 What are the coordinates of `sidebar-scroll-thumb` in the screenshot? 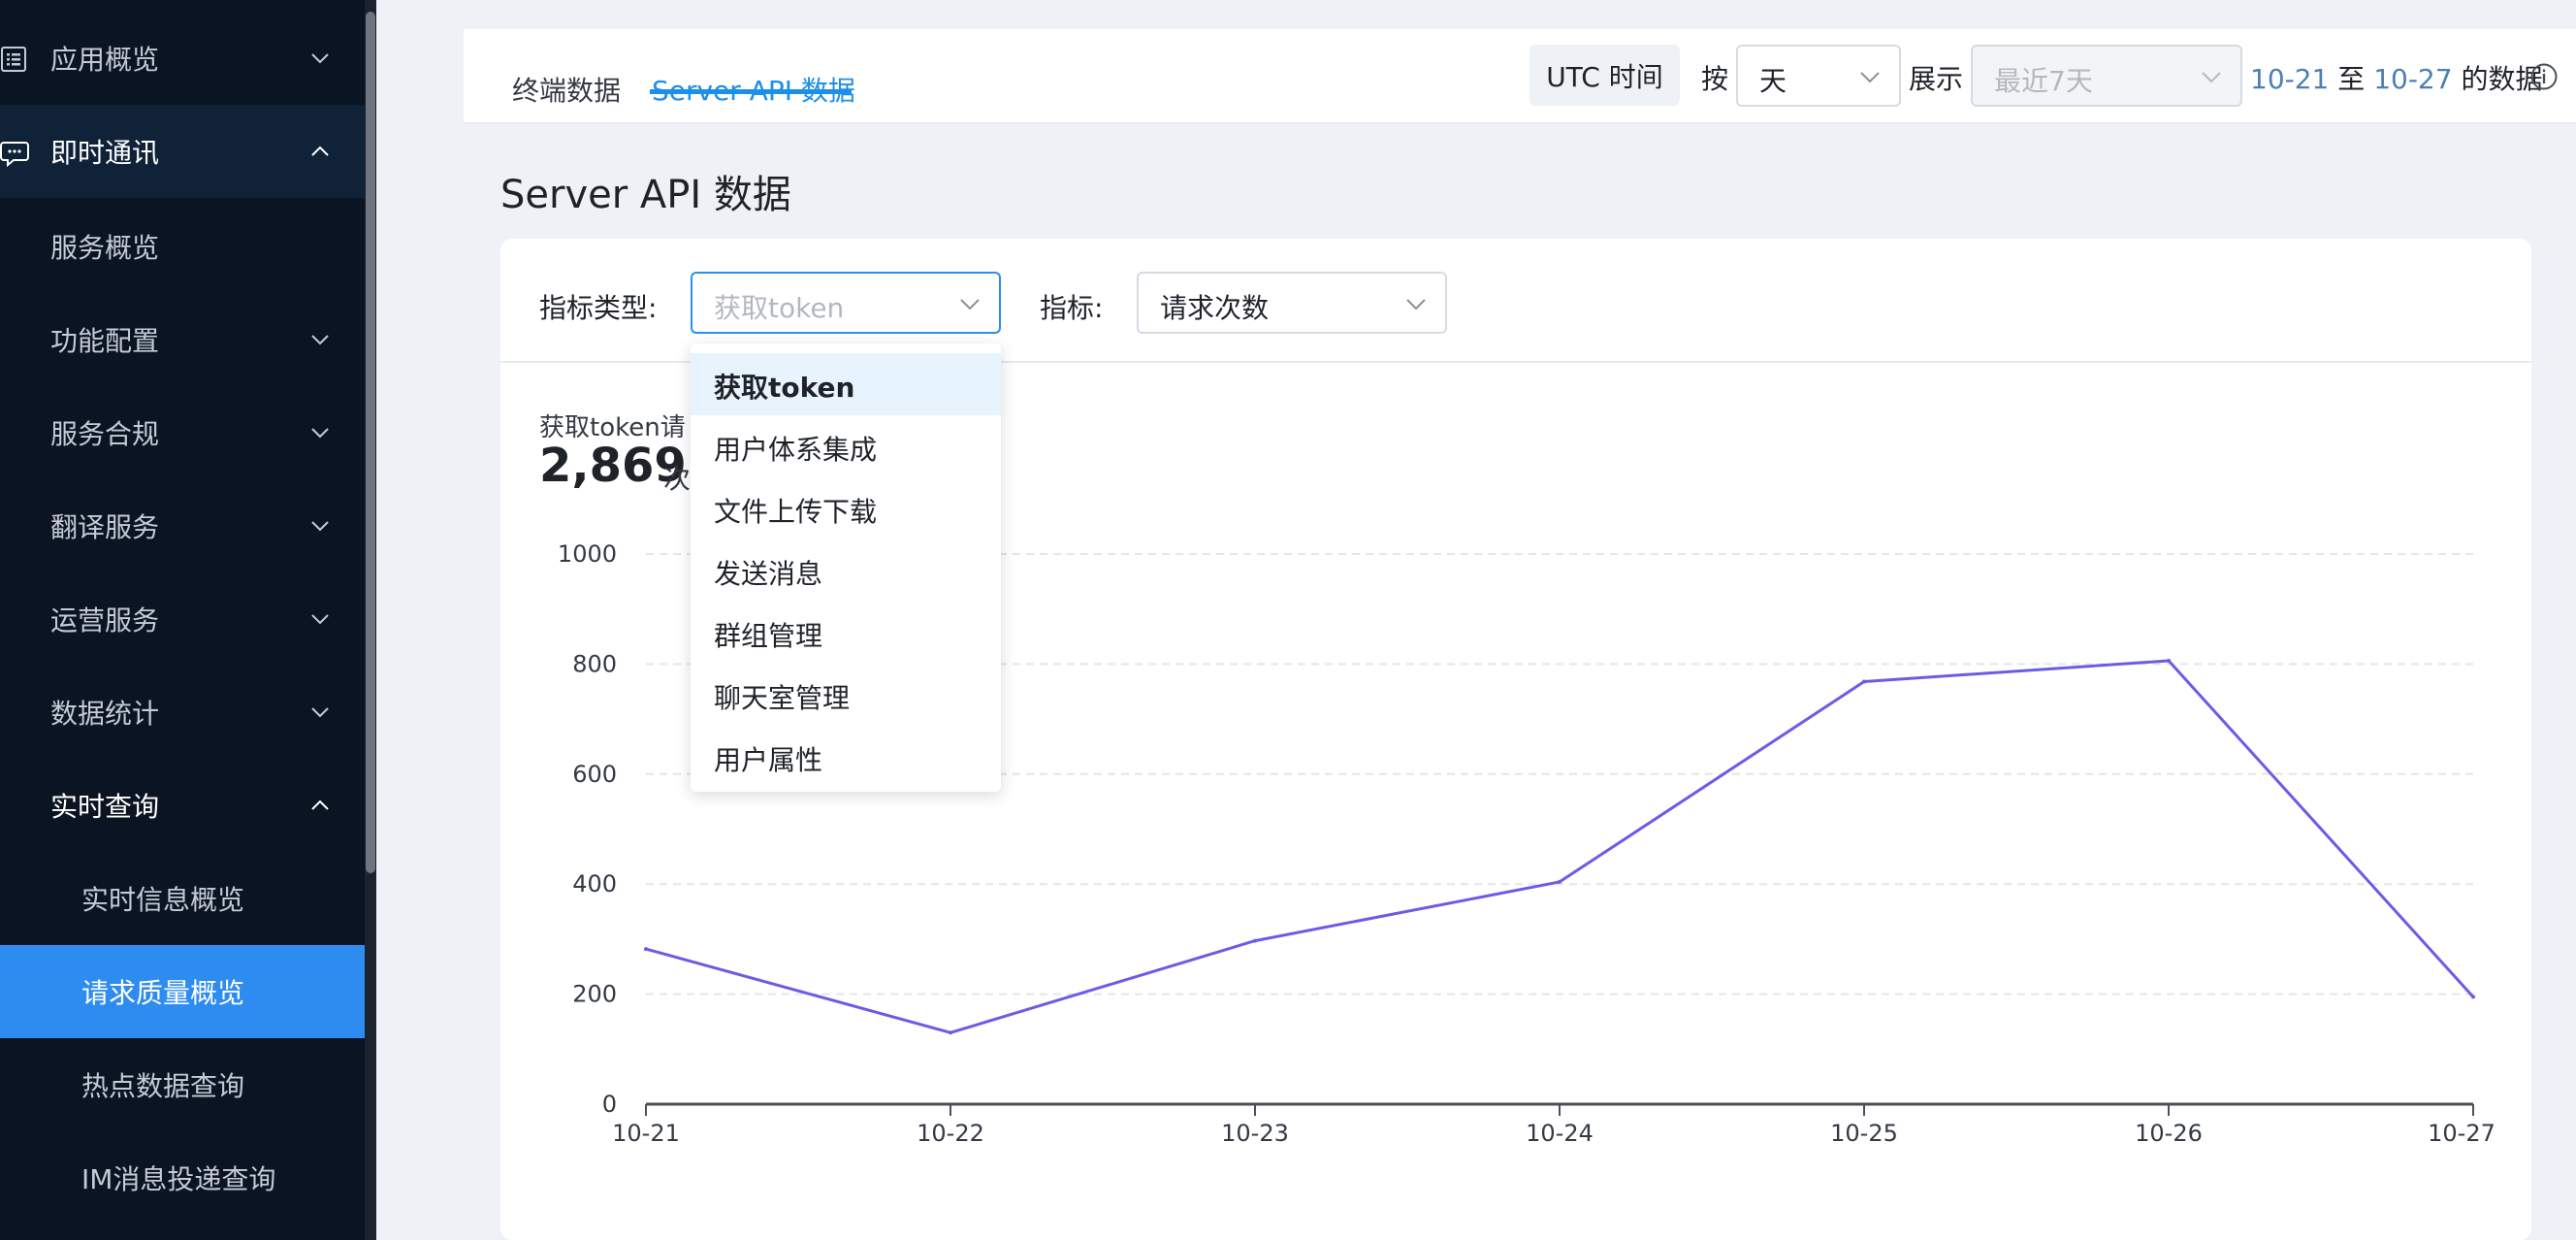 It's located at (370, 443).